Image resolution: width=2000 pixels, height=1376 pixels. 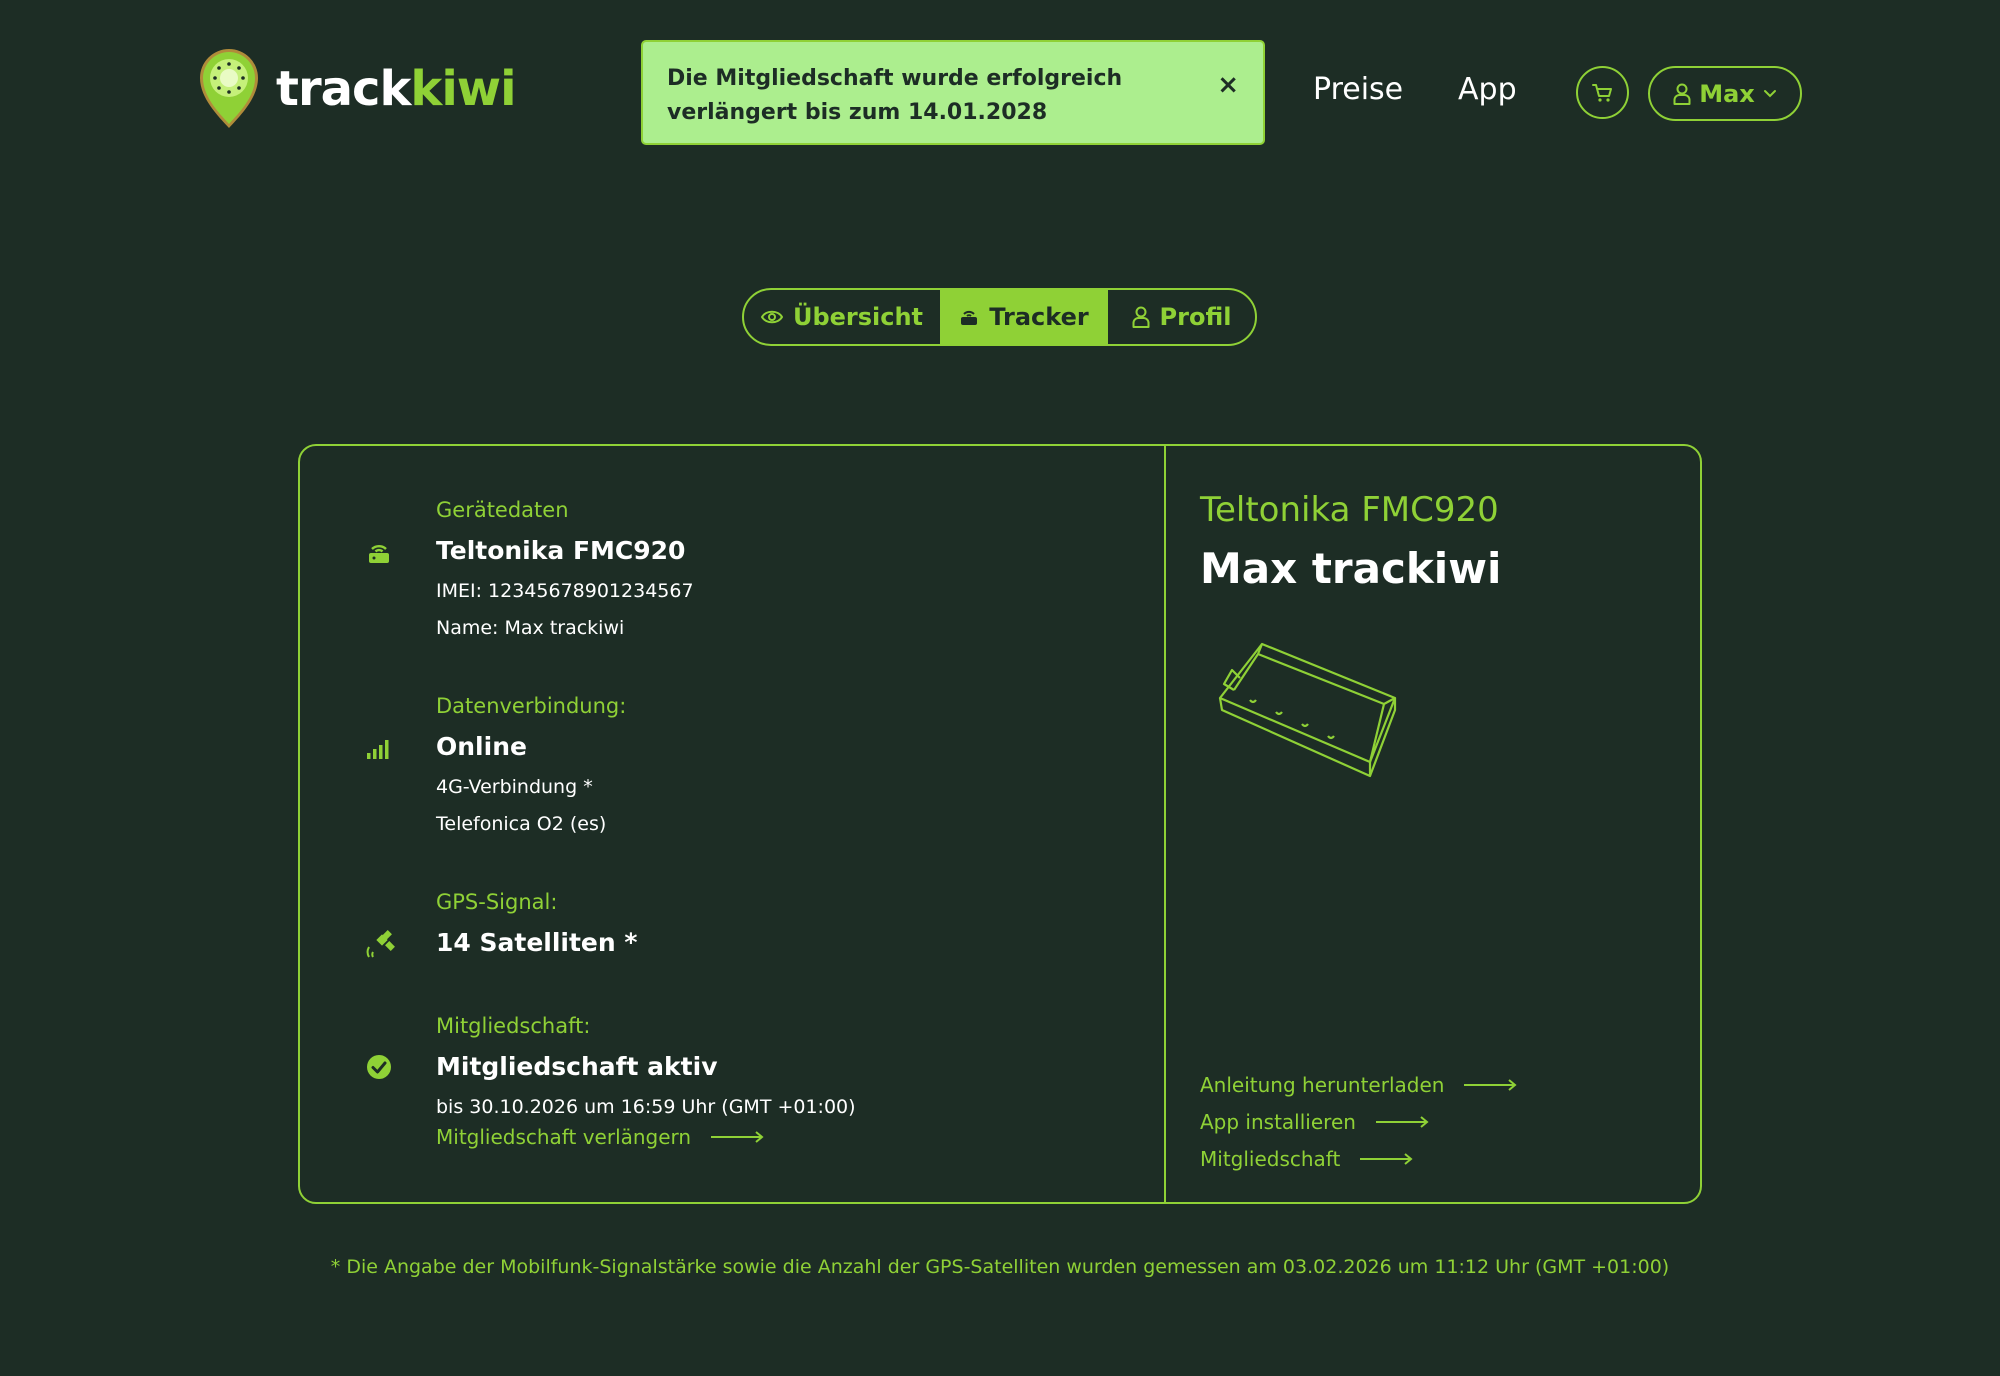 I want to click on right-device-name: Max trackiwi, so click(x=1351, y=568).